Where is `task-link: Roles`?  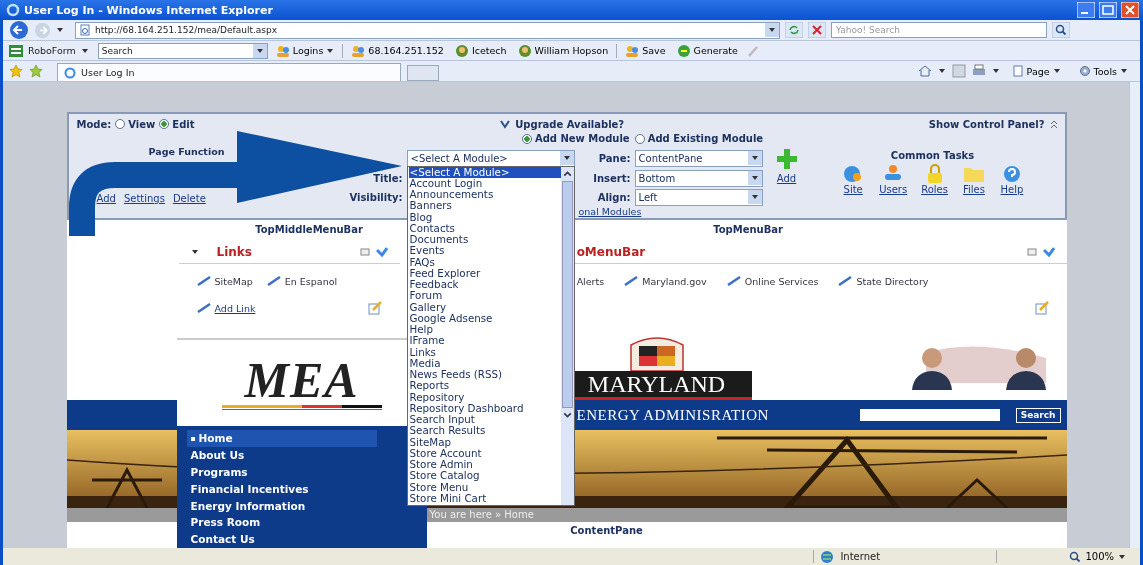 task-link: Roles is located at coordinates (934, 179).